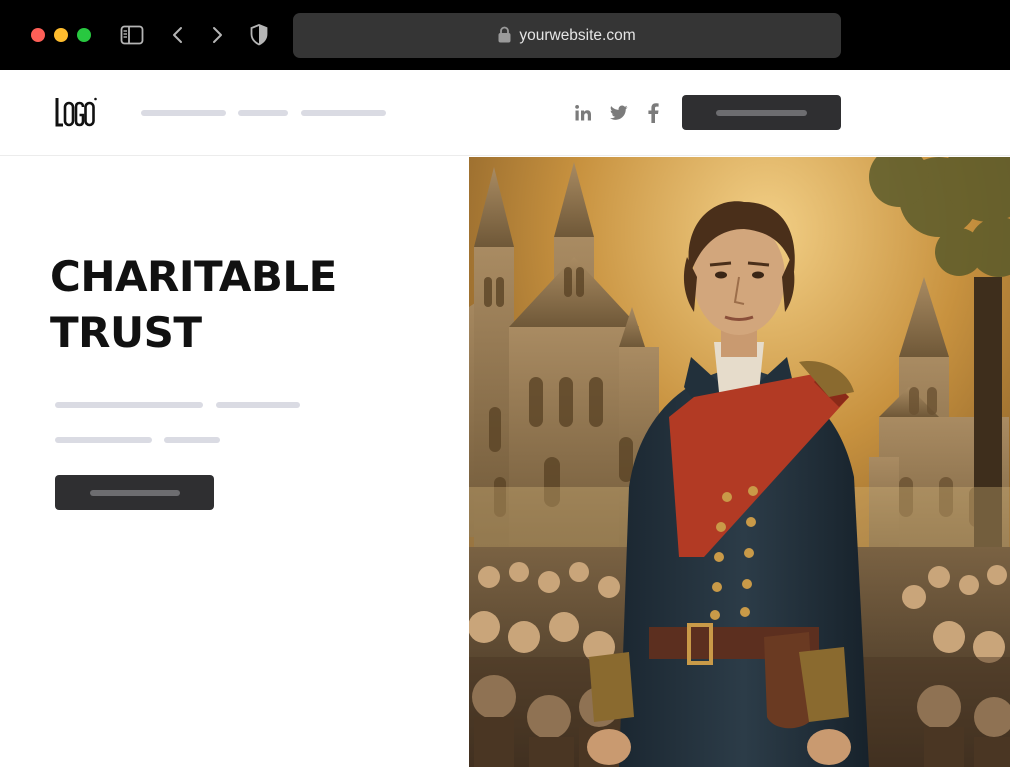 The image size is (1010, 767). What do you see at coordinates (619, 113) in the screenshot?
I see `twitter-icon` at bounding box center [619, 113].